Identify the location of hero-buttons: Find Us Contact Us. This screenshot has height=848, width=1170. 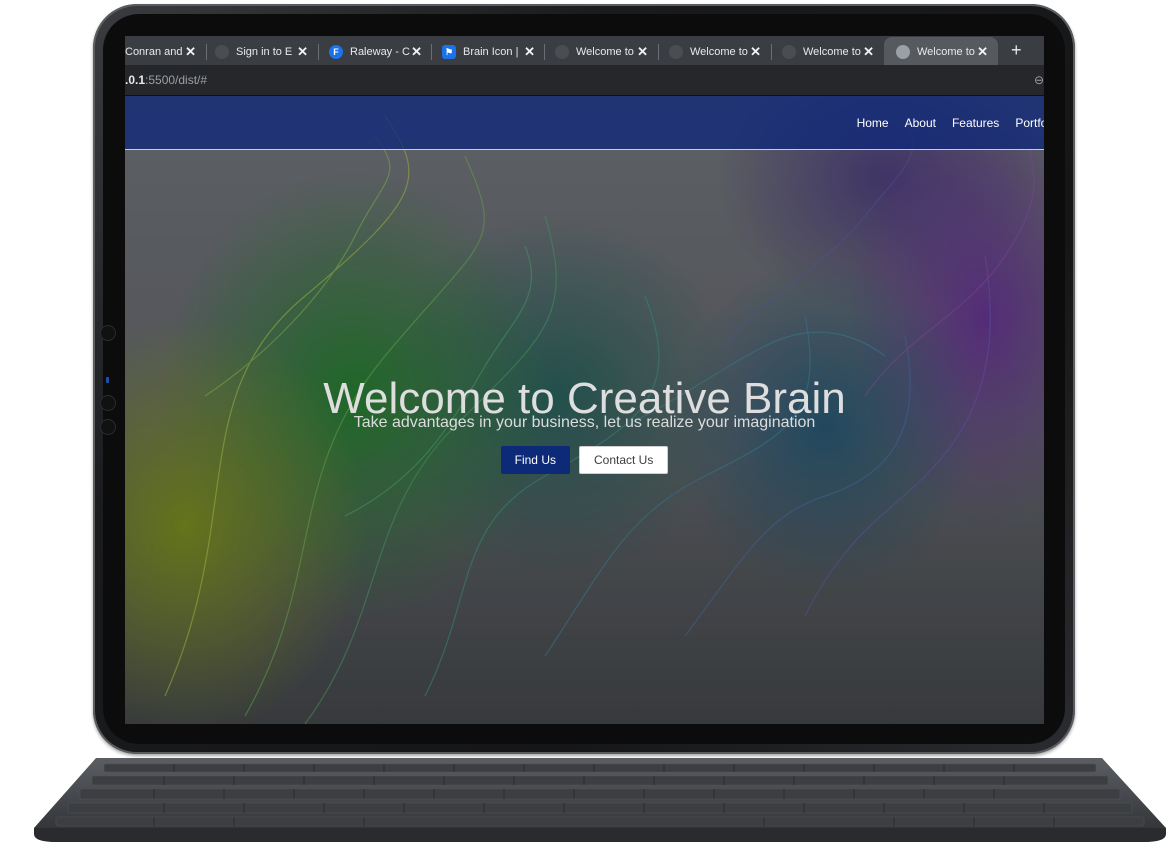
(584, 460).